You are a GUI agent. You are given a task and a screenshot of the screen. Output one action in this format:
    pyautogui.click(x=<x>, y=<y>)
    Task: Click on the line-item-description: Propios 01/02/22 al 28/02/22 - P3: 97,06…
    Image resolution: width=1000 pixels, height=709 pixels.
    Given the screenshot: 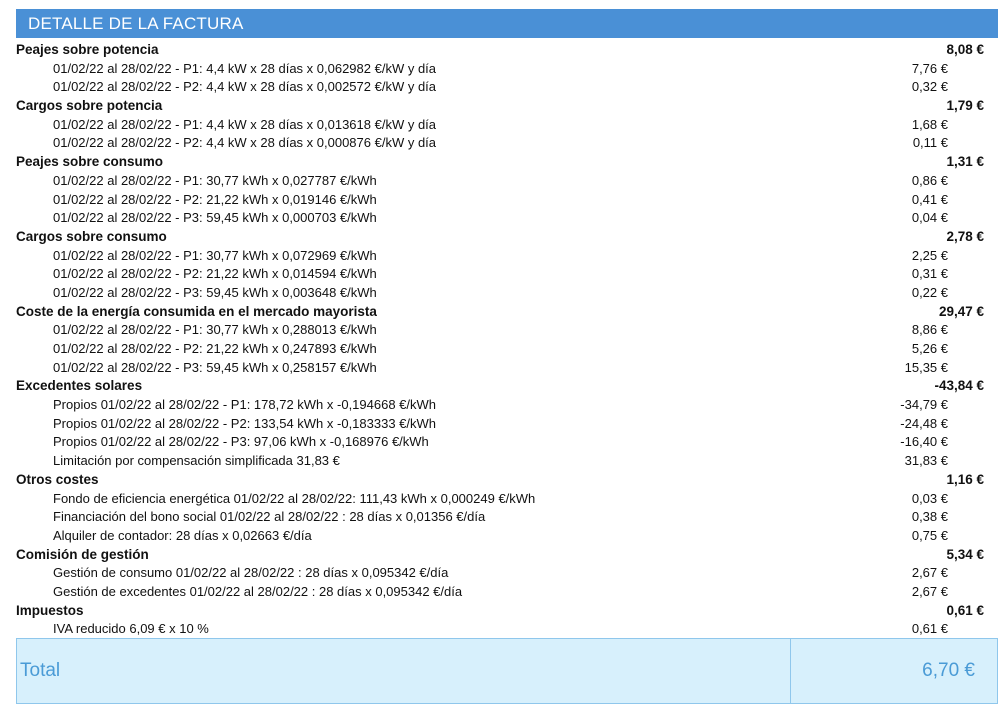 What is the action you would take?
    pyautogui.click(x=241, y=442)
    